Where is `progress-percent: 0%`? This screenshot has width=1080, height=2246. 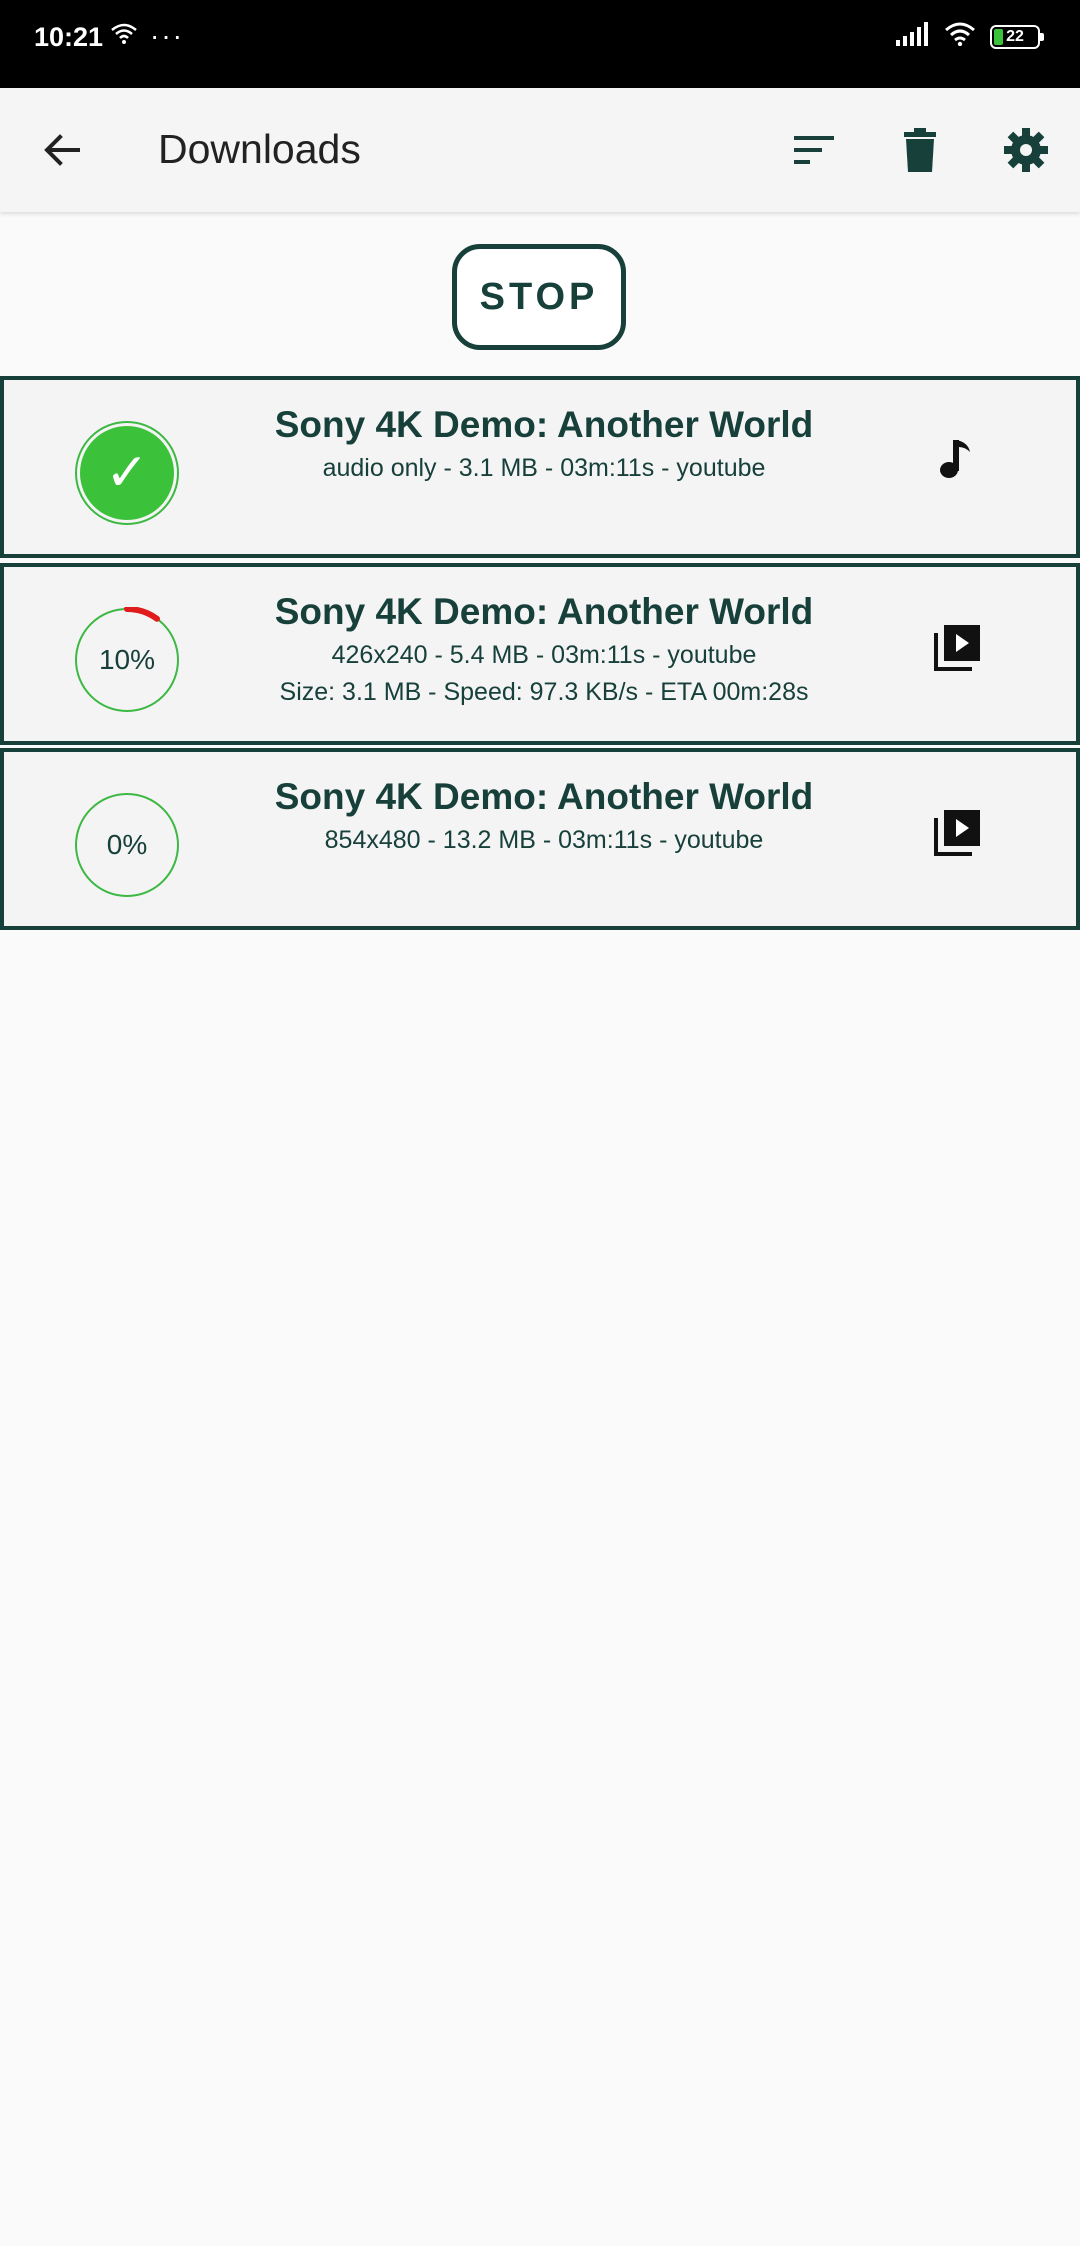
progress-percent: 0% is located at coordinates (127, 844).